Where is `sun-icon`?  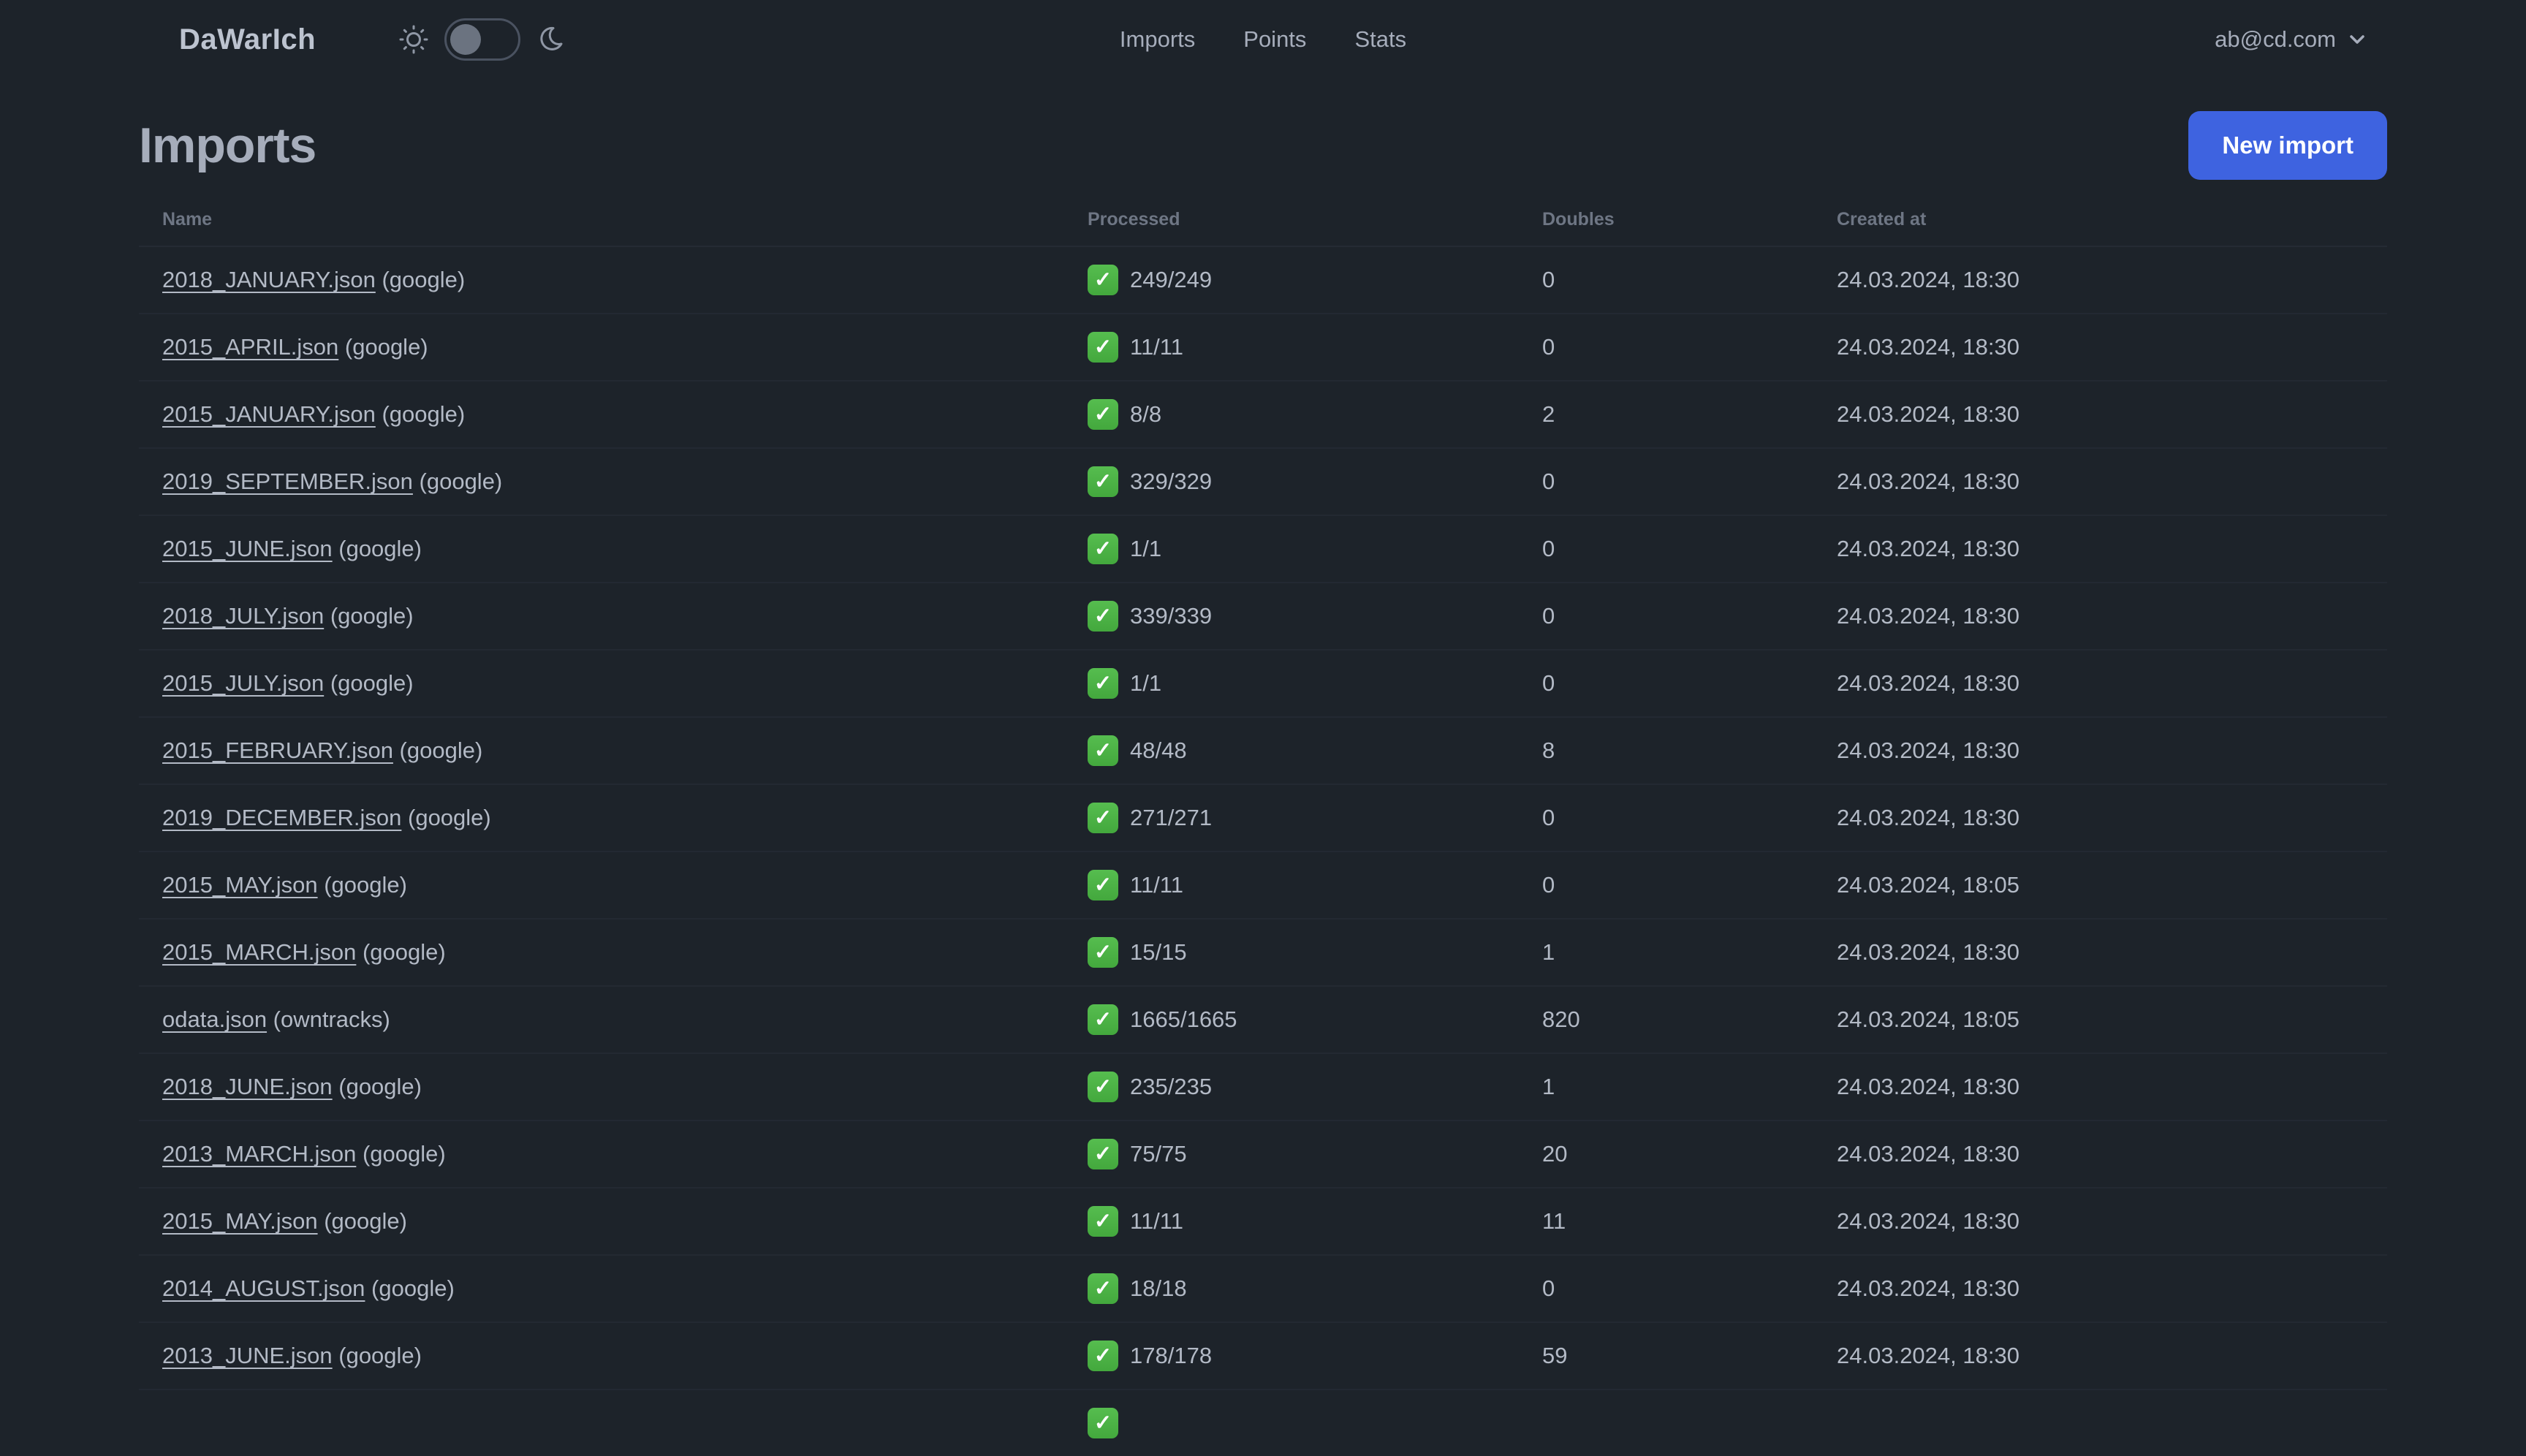 sun-icon is located at coordinates (414, 39).